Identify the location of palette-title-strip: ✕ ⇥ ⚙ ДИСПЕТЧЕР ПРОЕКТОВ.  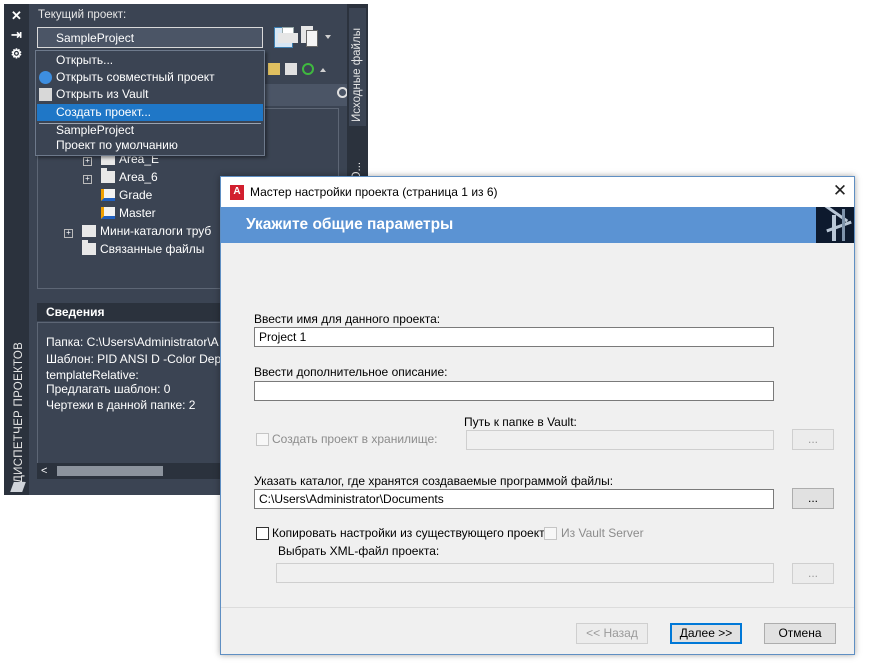
(16, 249).